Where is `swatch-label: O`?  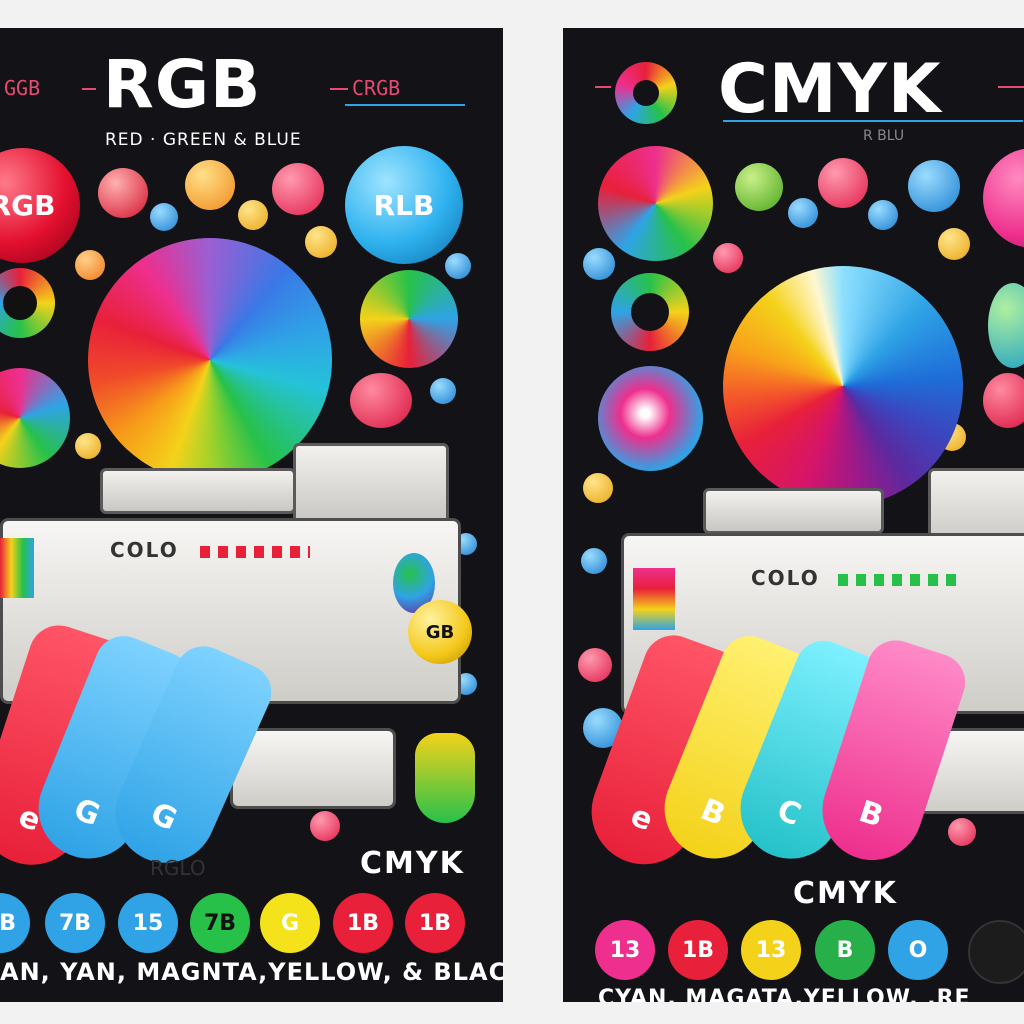
swatch-label: O is located at coordinates (918, 950).